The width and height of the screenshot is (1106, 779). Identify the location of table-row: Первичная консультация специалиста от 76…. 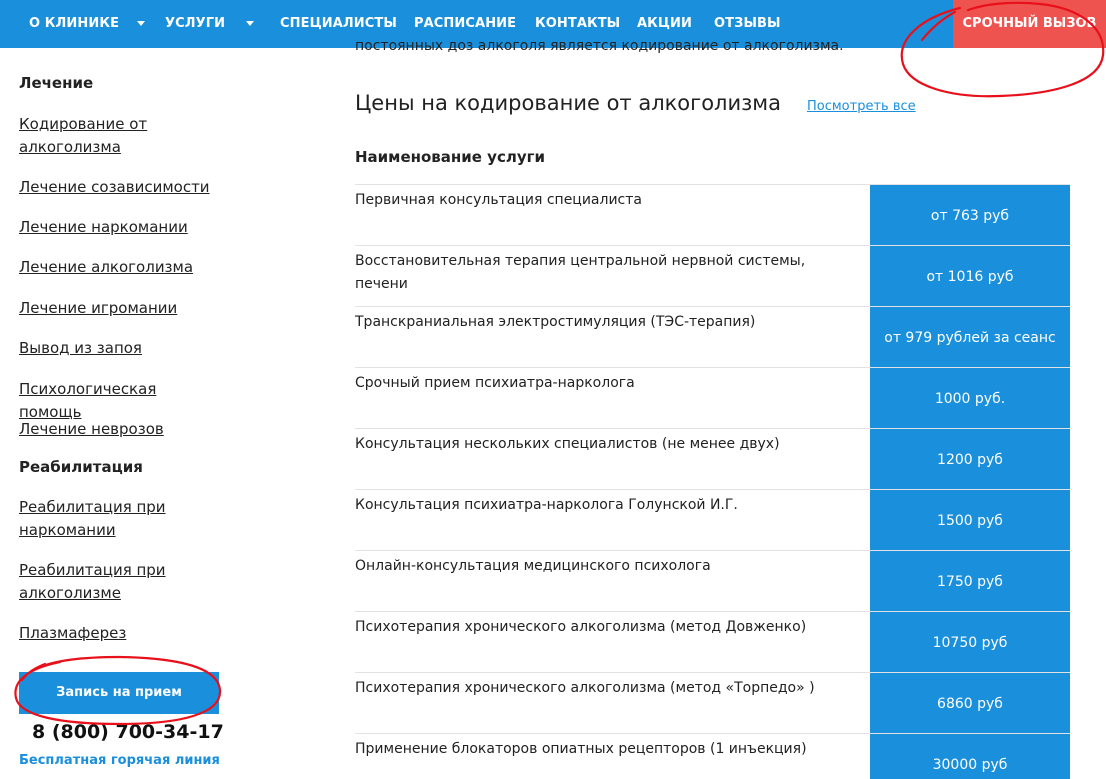
(712, 215).